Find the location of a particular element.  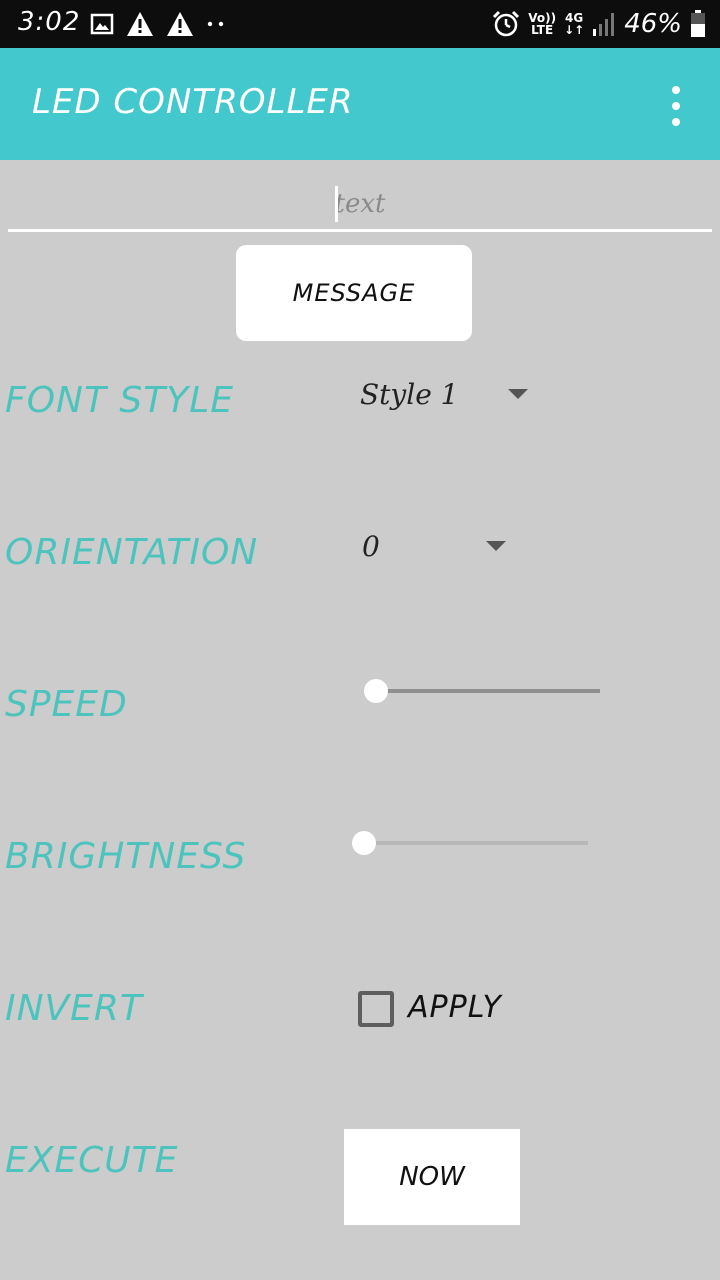

invert-label: INVERT is located at coordinates (74, 1008).